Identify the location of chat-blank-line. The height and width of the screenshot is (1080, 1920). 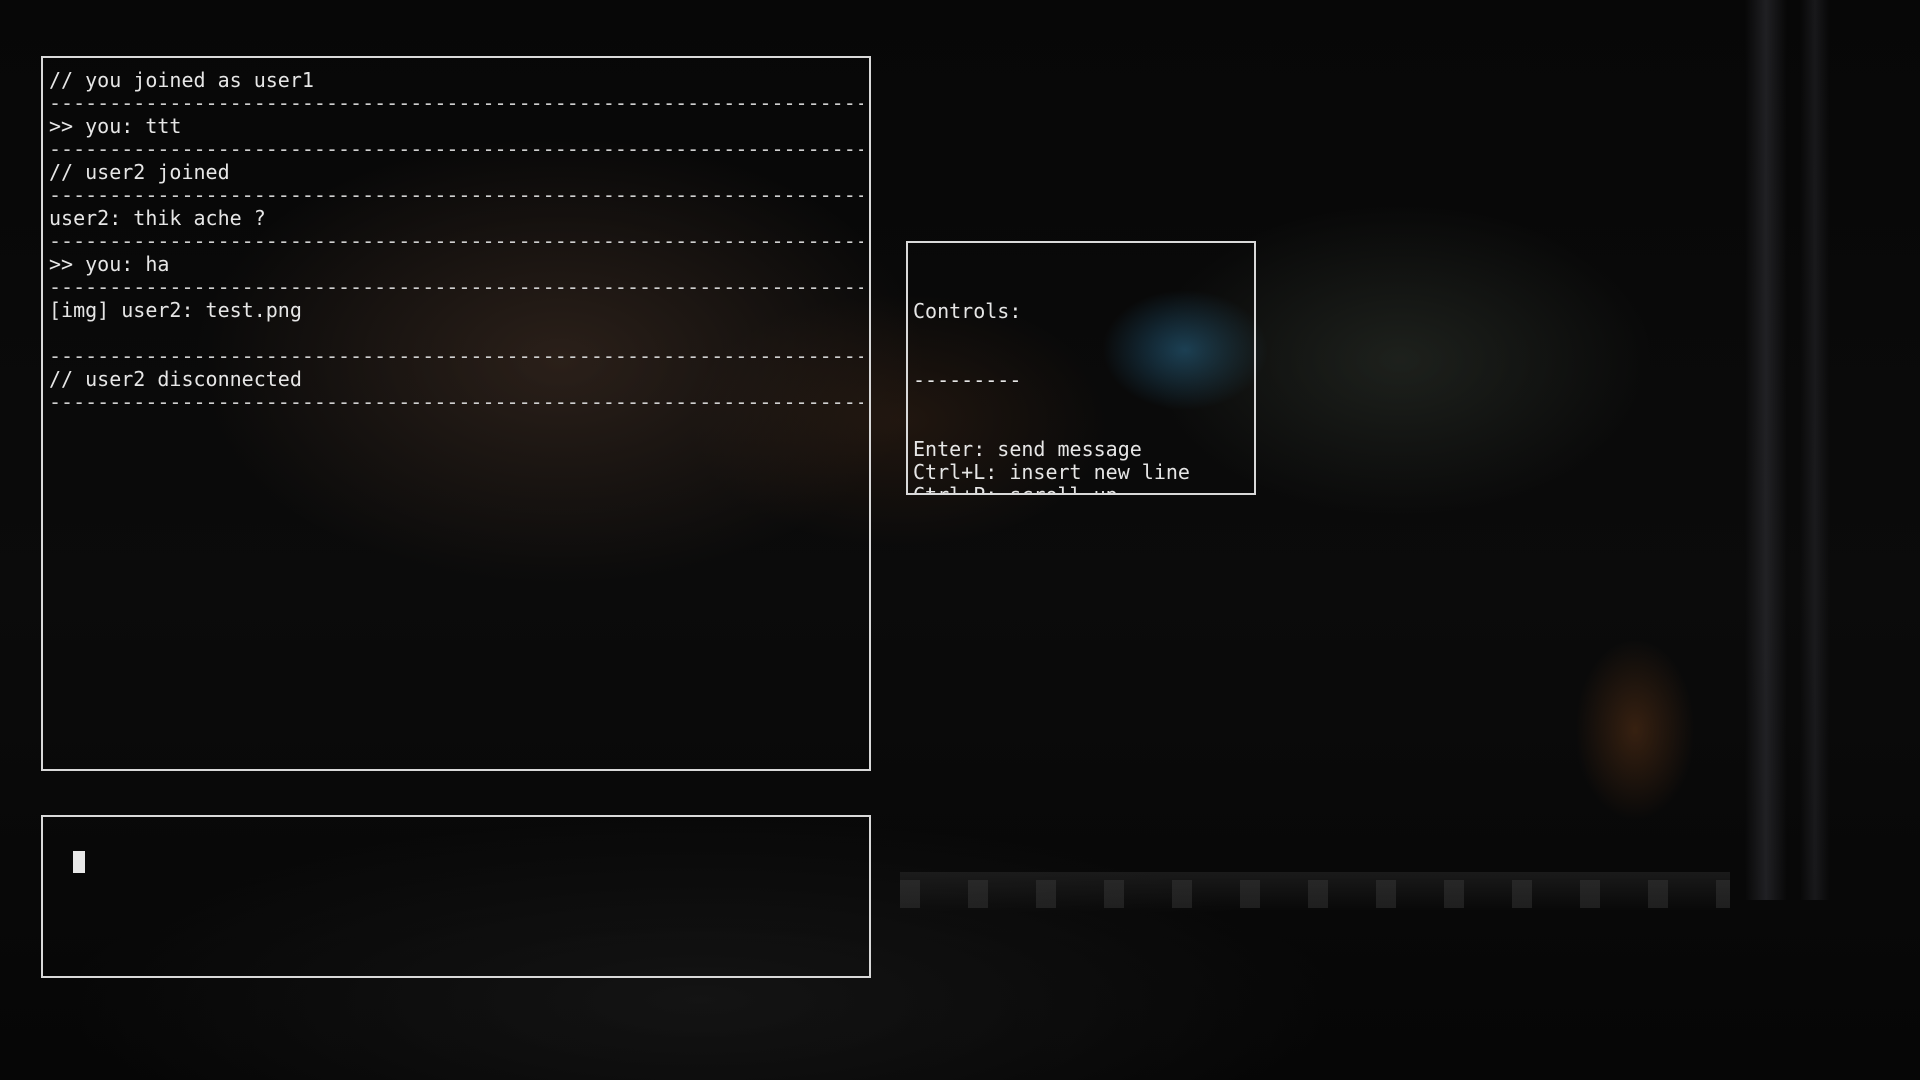
(456, 333).